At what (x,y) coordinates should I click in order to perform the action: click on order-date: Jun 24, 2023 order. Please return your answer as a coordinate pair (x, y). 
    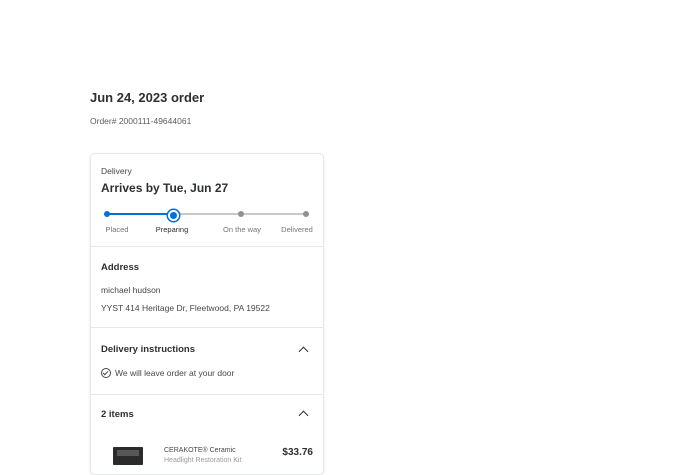
    Looking at the image, I should click on (147, 97).